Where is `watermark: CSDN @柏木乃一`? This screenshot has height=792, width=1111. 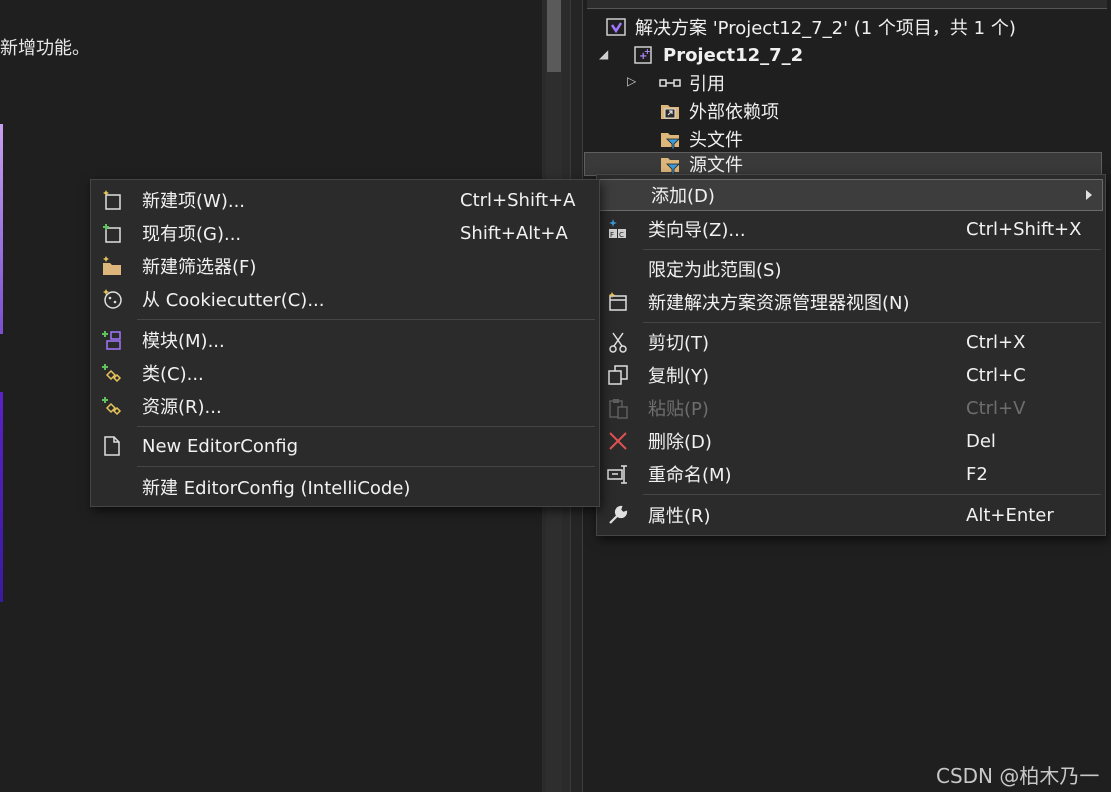
watermark: CSDN @柏木乃一 is located at coordinates (1018, 776).